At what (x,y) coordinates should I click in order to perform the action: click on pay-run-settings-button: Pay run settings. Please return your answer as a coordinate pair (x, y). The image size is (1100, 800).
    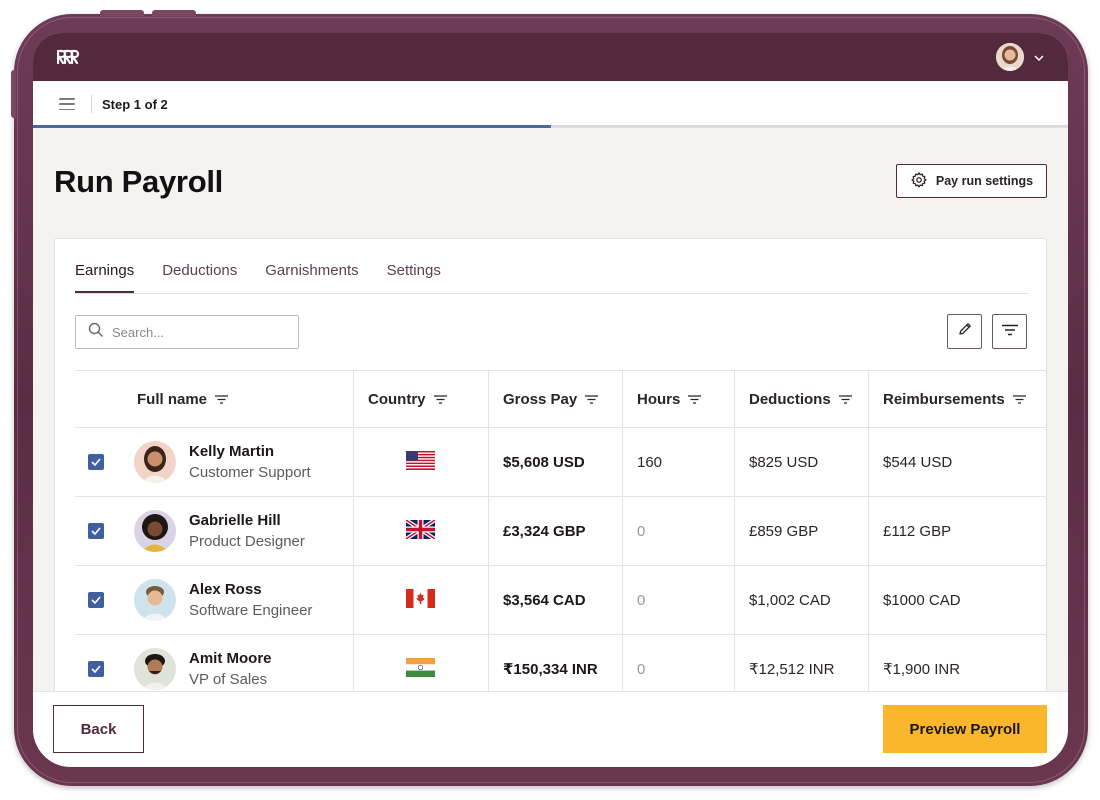
    Looking at the image, I should click on (971, 181).